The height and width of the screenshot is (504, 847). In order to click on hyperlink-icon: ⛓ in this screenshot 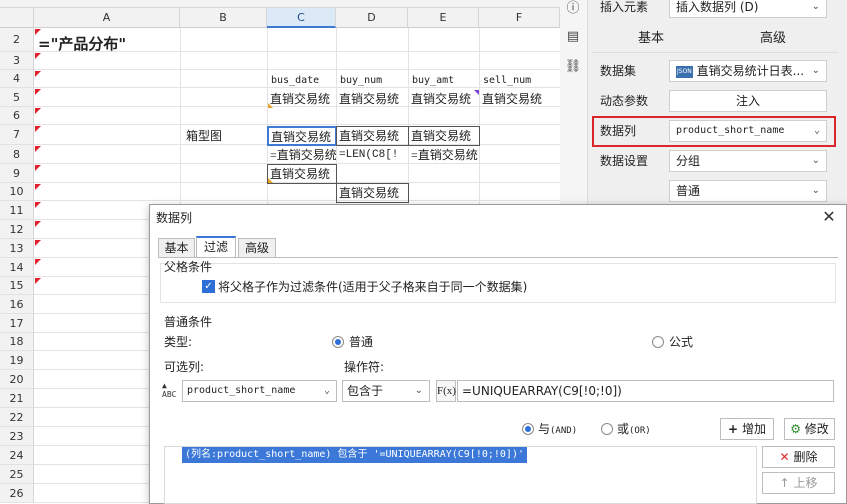, I will do `click(573, 67)`.